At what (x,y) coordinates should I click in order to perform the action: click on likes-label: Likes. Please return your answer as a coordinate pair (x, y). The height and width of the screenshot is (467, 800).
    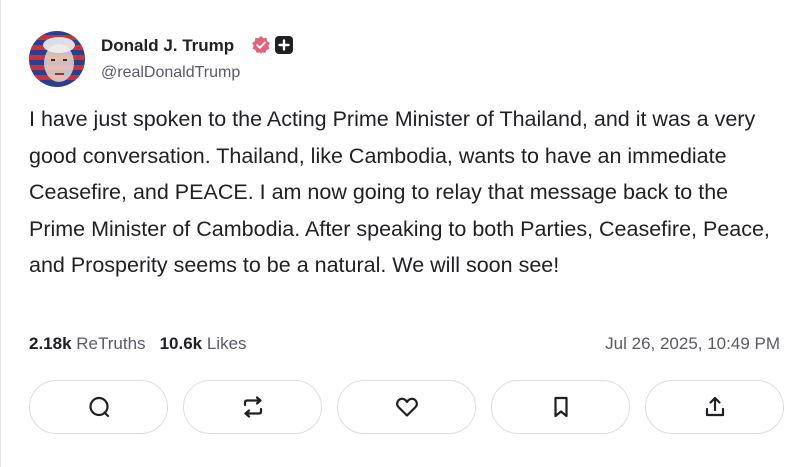
    Looking at the image, I should click on (226, 343).